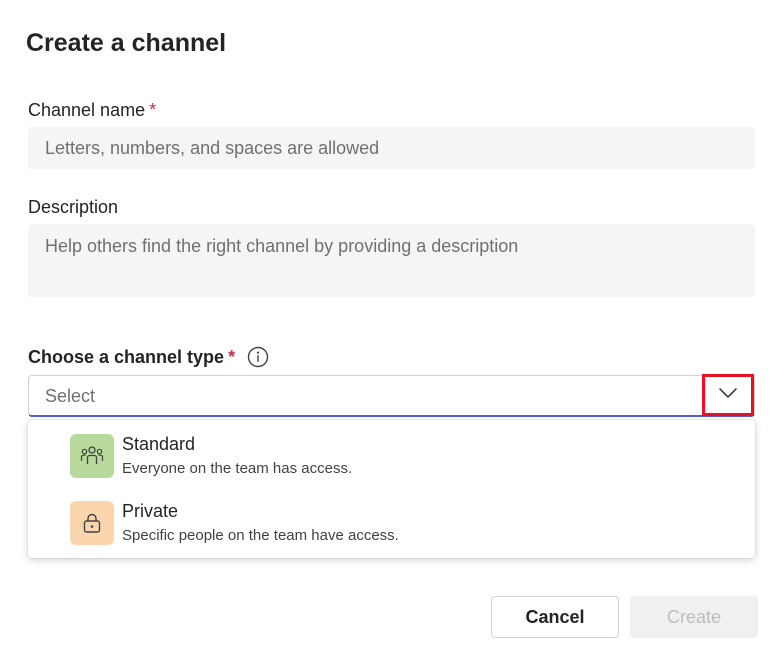  What do you see at coordinates (391, 148) in the screenshot?
I see `channel-name-input: Letters, numbers, and spaces are allowed` at bounding box center [391, 148].